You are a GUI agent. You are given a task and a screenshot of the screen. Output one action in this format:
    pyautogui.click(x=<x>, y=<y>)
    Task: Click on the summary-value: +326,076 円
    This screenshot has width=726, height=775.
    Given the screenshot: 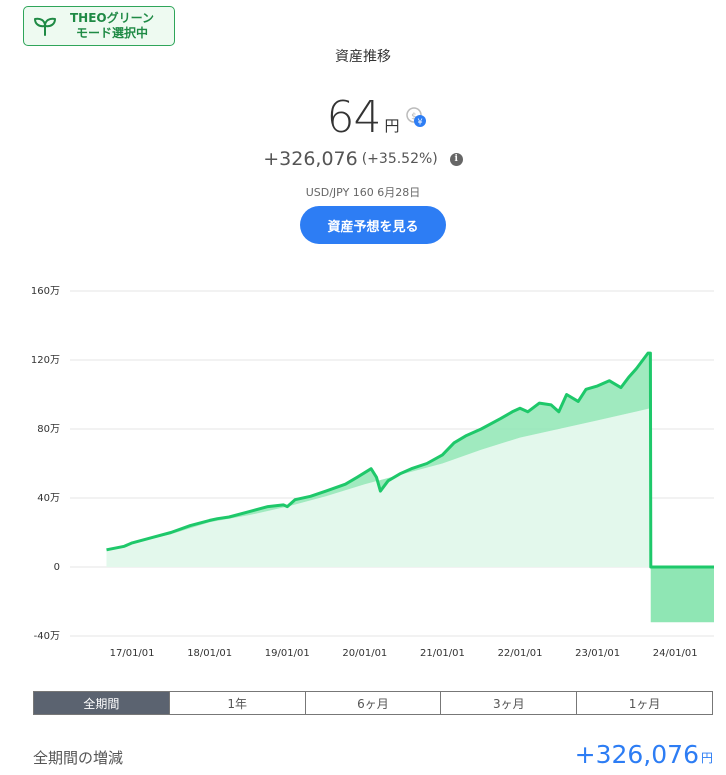 What is the action you would take?
    pyautogui.click(x=644, y=755)
    